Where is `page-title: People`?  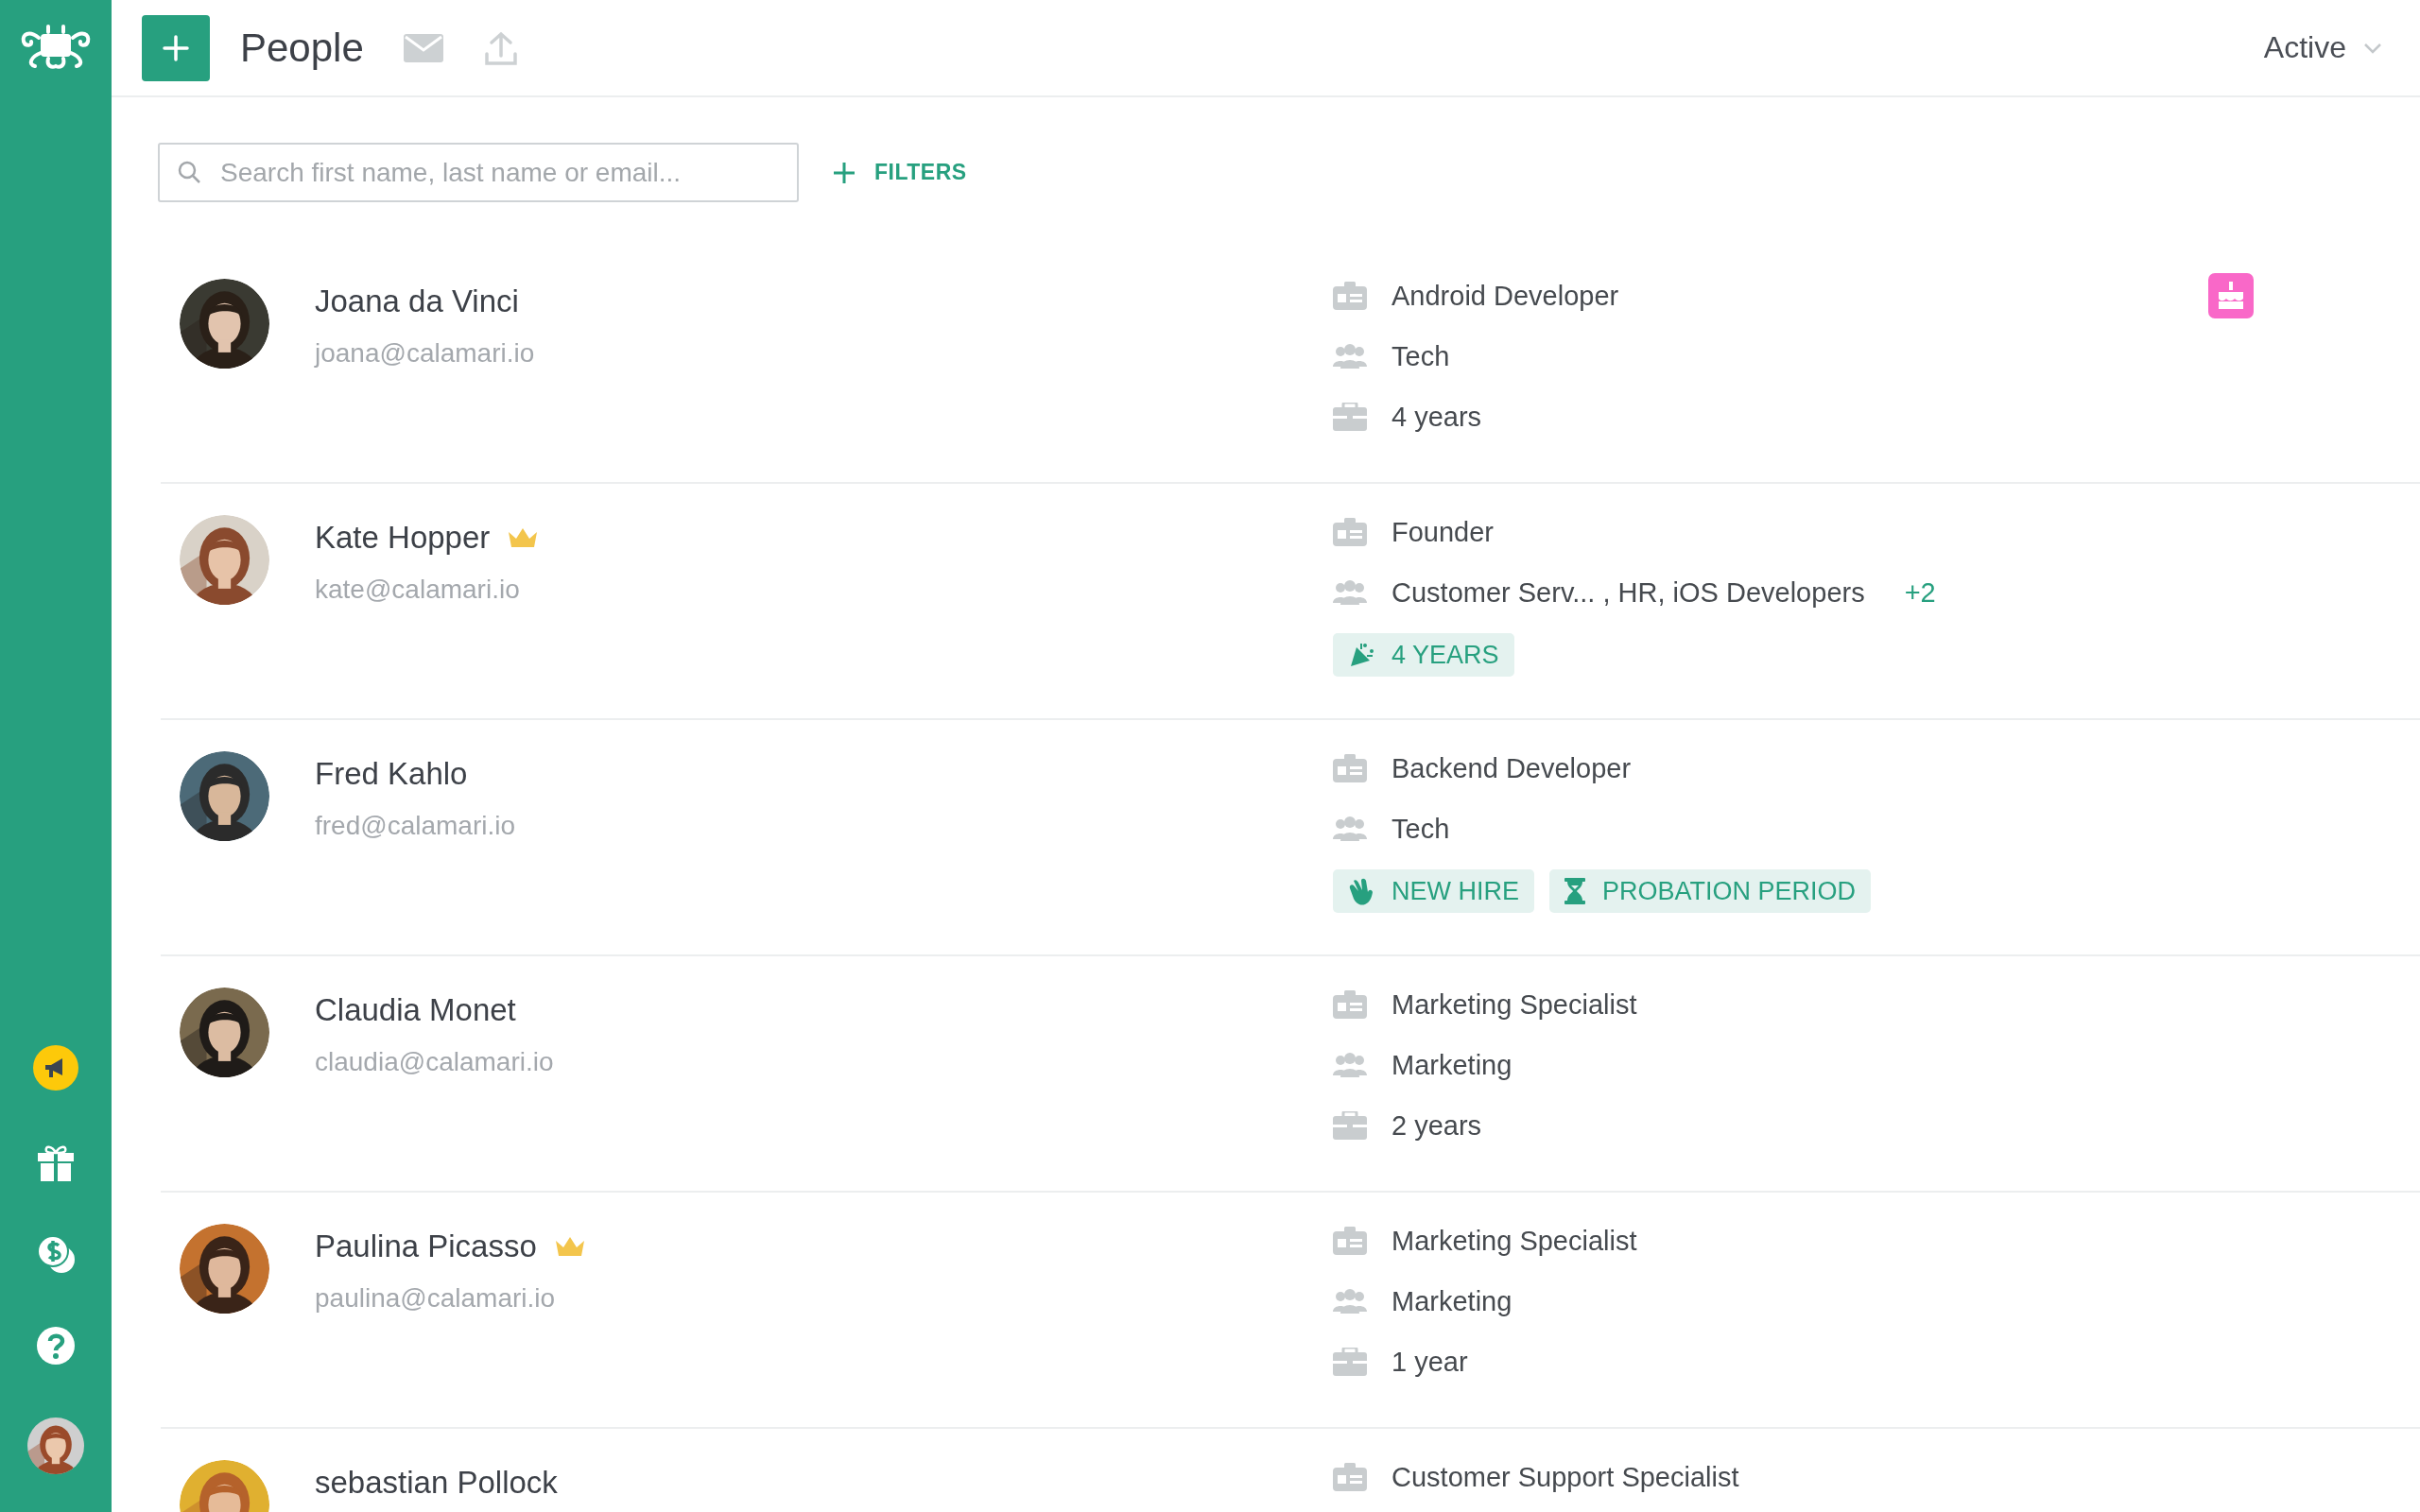 page-title: People is located at coordinates (302, 48).